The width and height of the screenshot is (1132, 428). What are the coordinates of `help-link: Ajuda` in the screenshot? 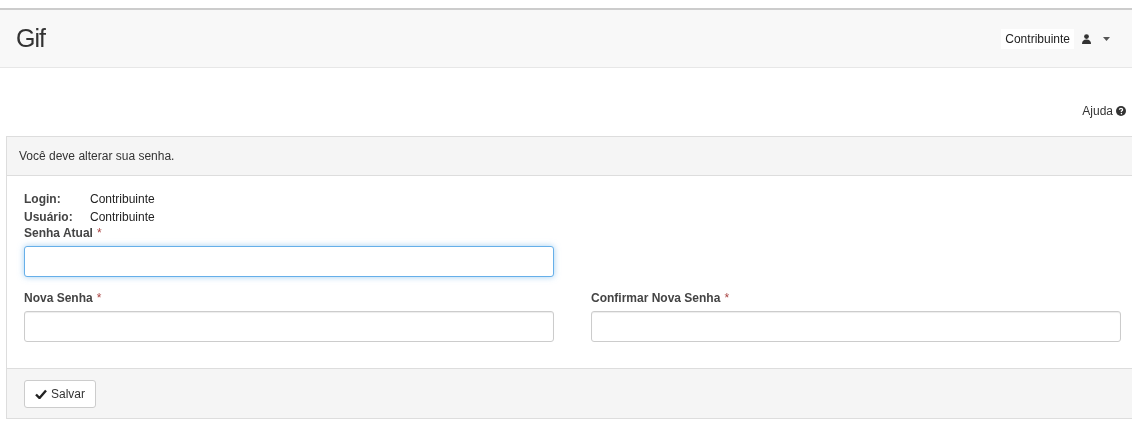 It's located at (1097, 111).